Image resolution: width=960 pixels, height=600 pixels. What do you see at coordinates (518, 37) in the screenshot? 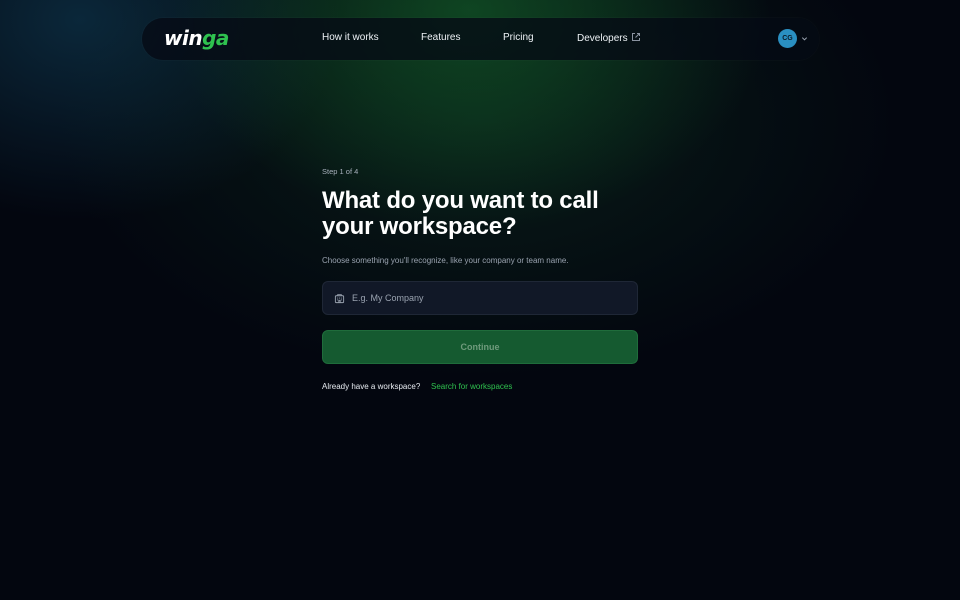
I see `nav-pricing: Pricing` at bounding box center [518, 37].